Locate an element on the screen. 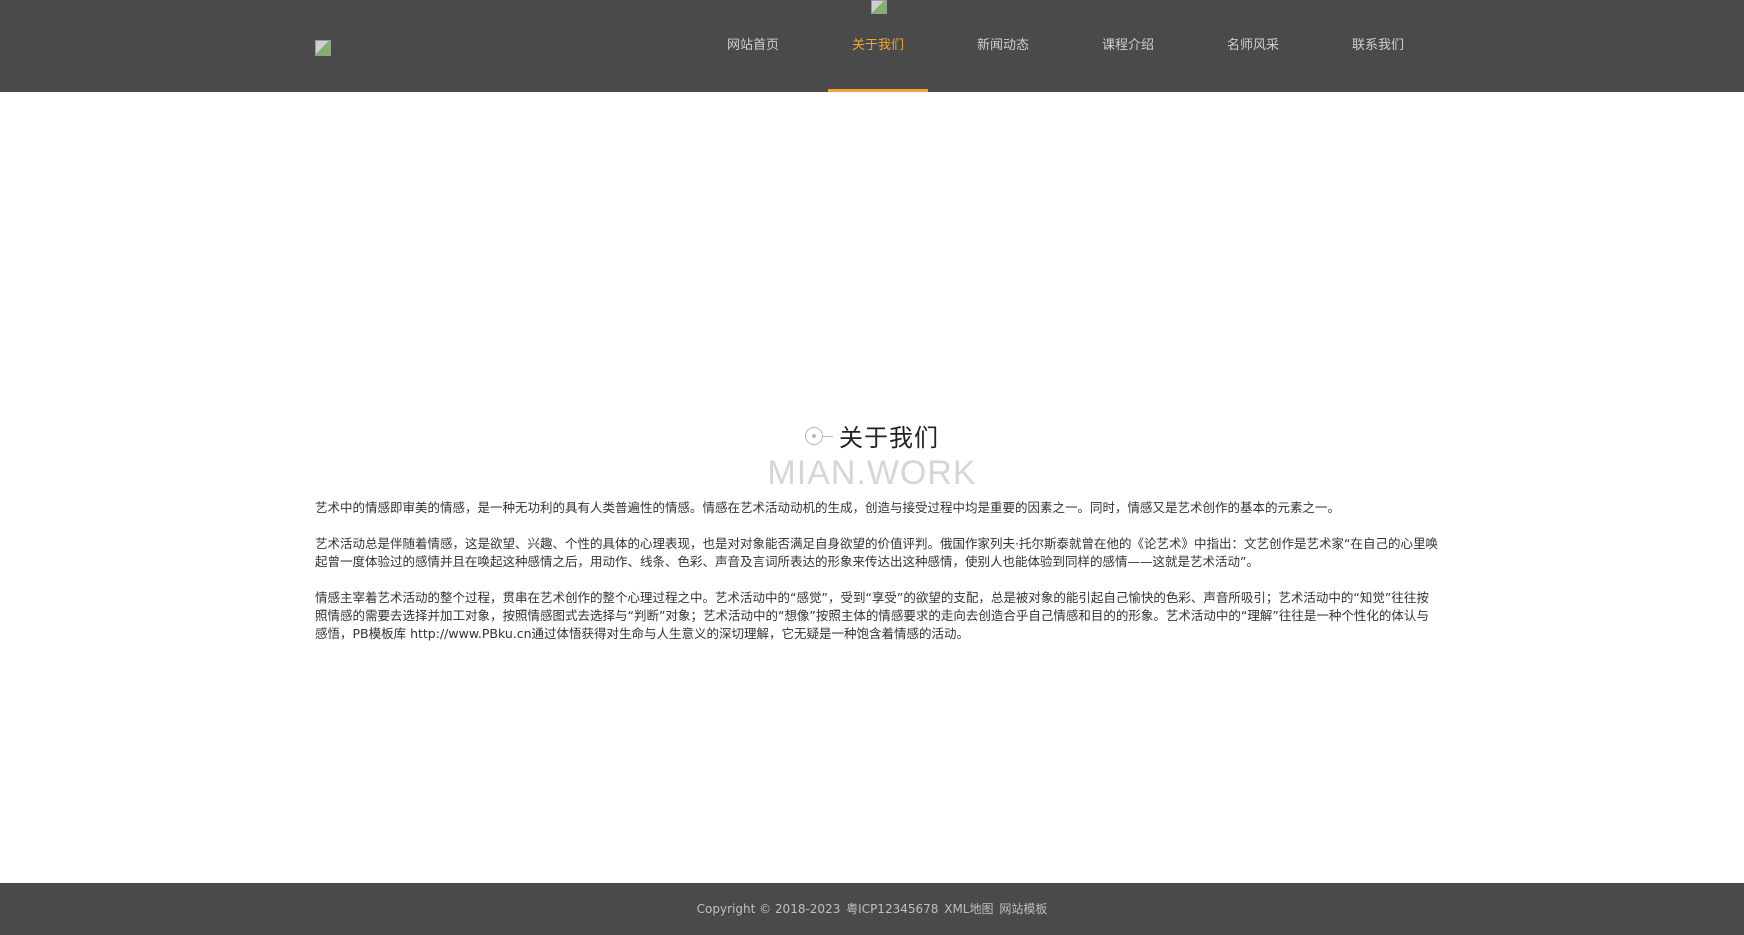  nav-item-courses: 课程介绍 is located at coordinates (1128, 46).